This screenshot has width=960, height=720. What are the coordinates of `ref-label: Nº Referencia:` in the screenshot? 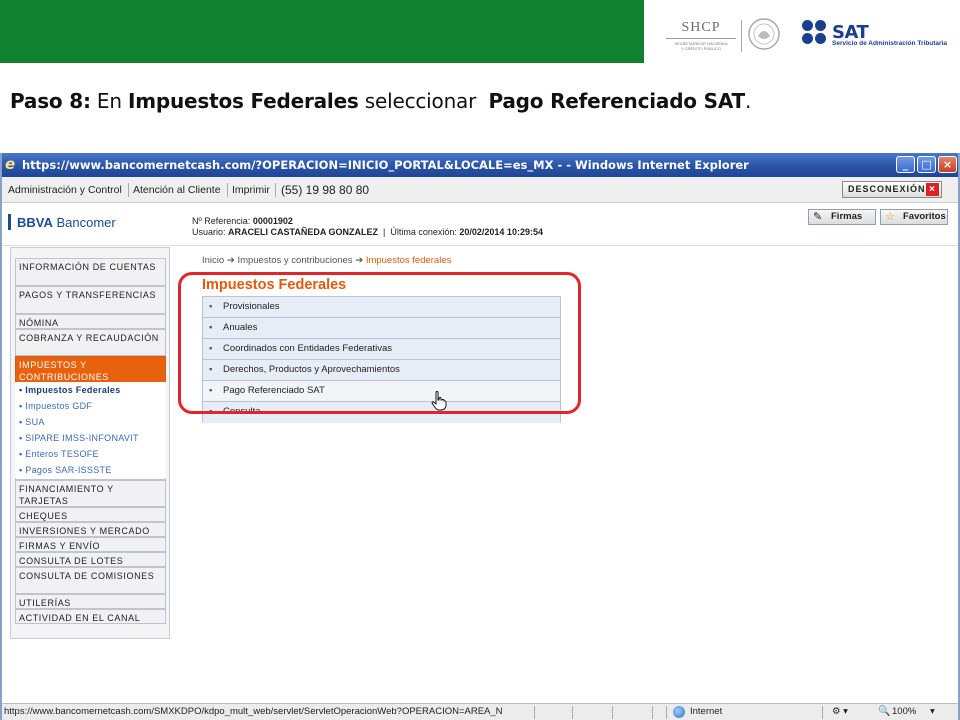 It's located at (222, 221).